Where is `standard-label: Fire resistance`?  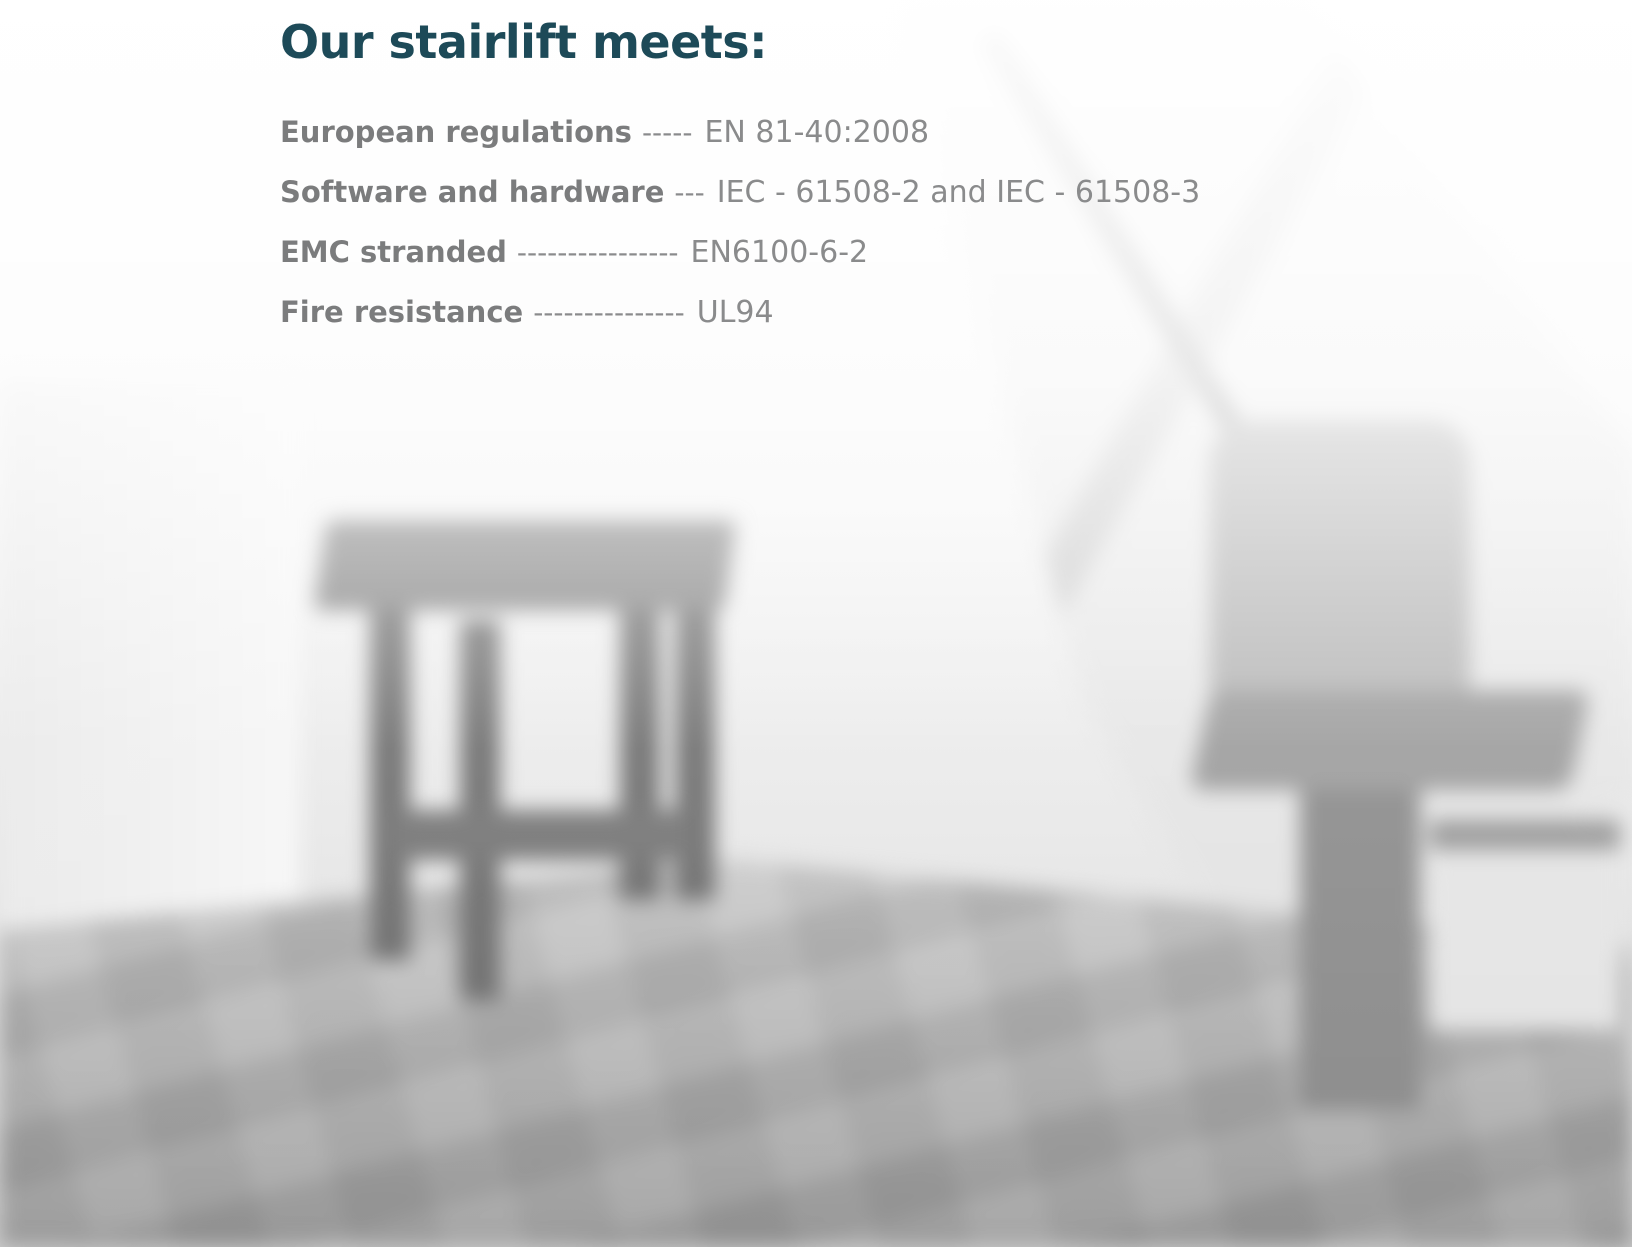
standard-label: Fire resistance is located at coordinates (402, 312).